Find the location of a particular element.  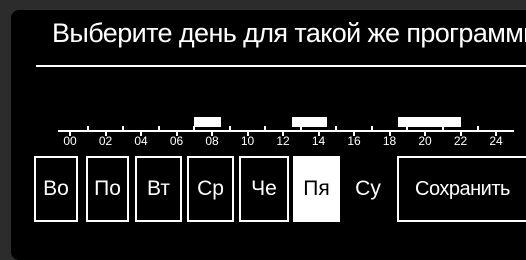

timeline-hour-label: 12 is located at coordinates (283, 141).